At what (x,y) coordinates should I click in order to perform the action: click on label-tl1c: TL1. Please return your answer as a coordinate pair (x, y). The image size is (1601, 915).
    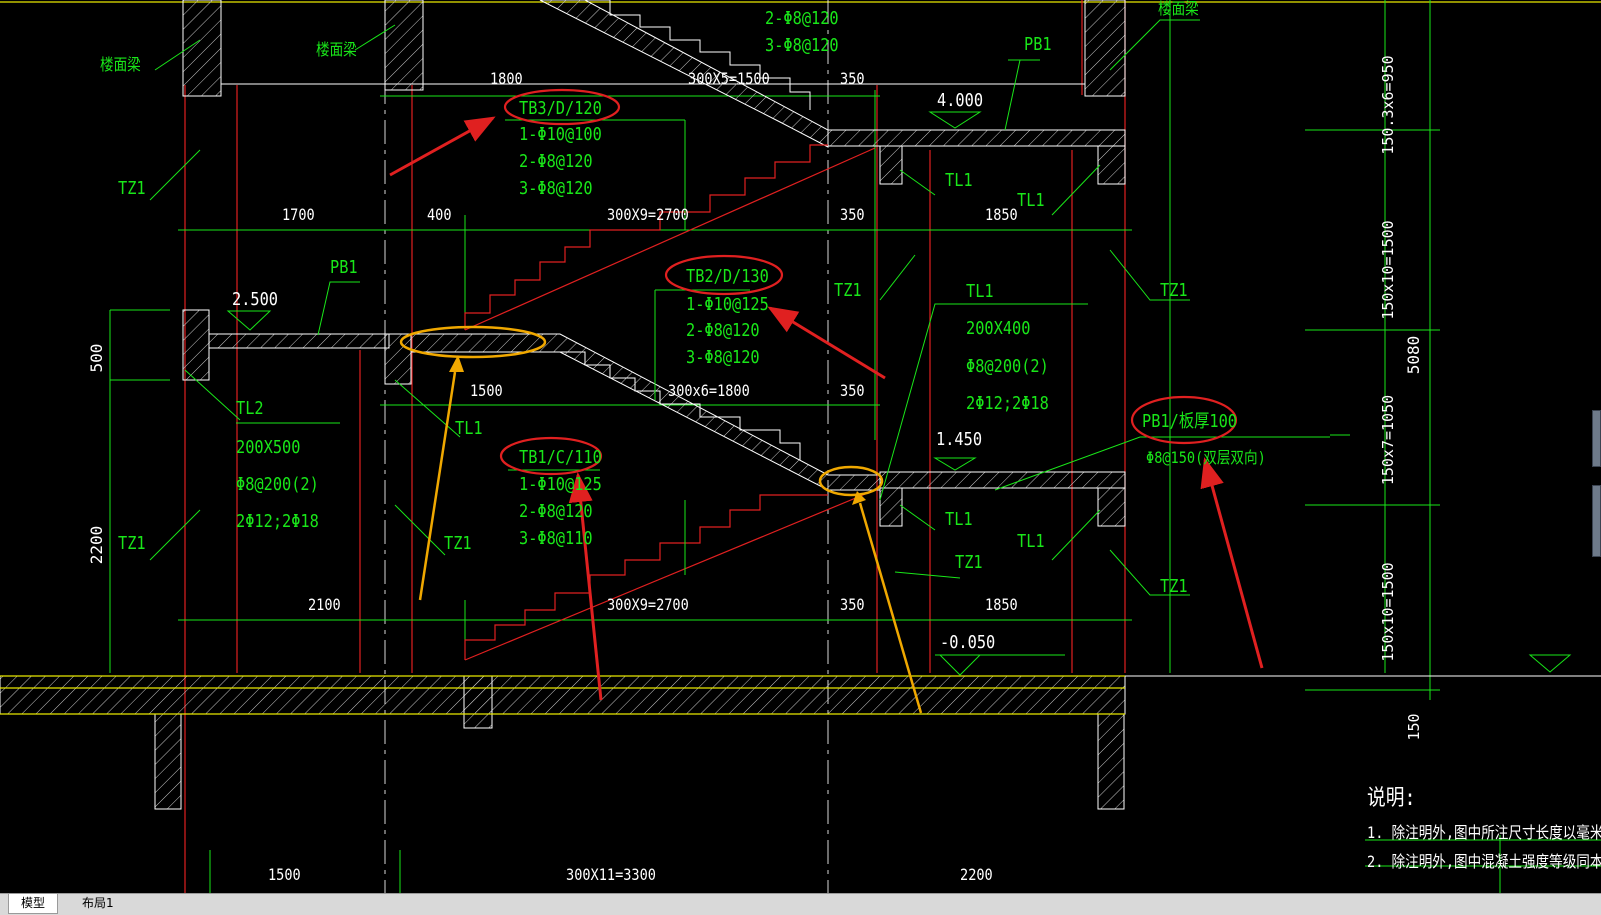
    Looking at the image, I should click on (980, 291).